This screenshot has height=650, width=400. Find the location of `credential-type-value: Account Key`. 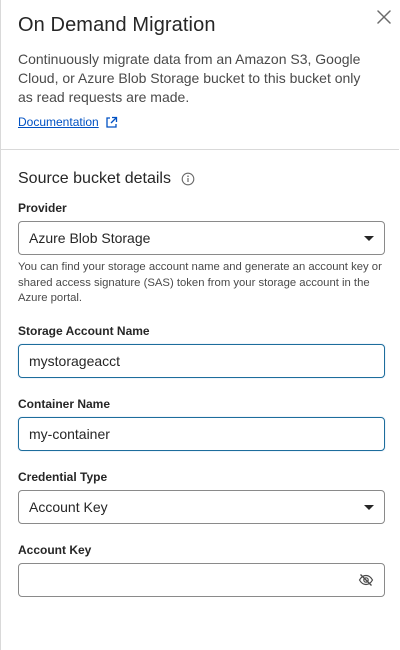

credential-type-value: Account Key is located at coordinates (68, 507).